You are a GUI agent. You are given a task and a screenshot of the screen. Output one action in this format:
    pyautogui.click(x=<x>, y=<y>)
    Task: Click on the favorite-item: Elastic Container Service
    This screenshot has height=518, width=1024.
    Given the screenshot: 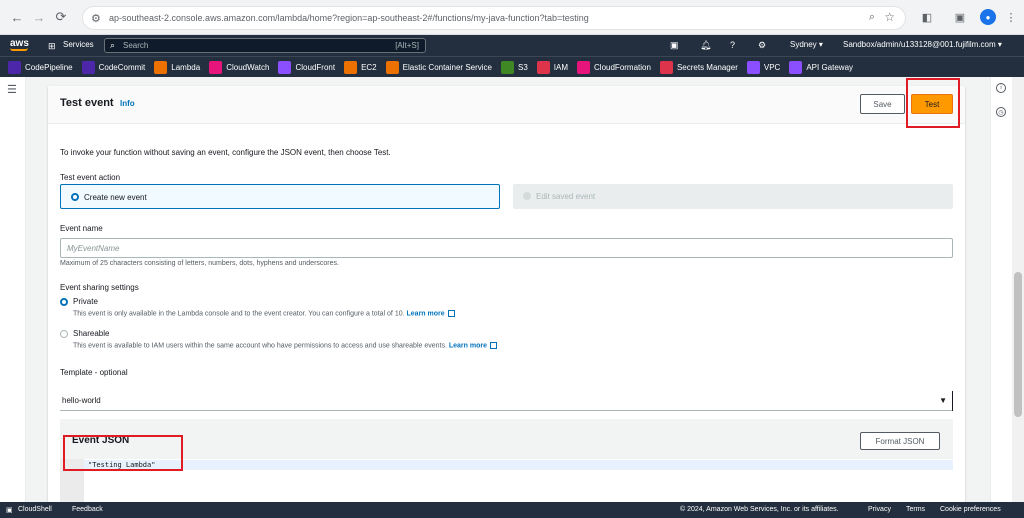 What is the action you would take?
    pyautogui.click(x=438, y=67)
    